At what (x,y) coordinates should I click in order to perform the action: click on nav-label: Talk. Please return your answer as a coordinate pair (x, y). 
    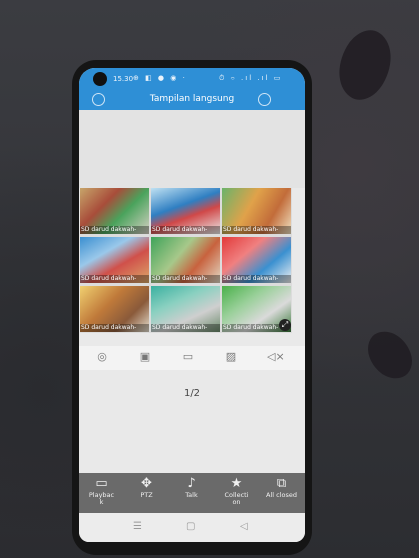
    Looking at the image, I should click on (191, 495).